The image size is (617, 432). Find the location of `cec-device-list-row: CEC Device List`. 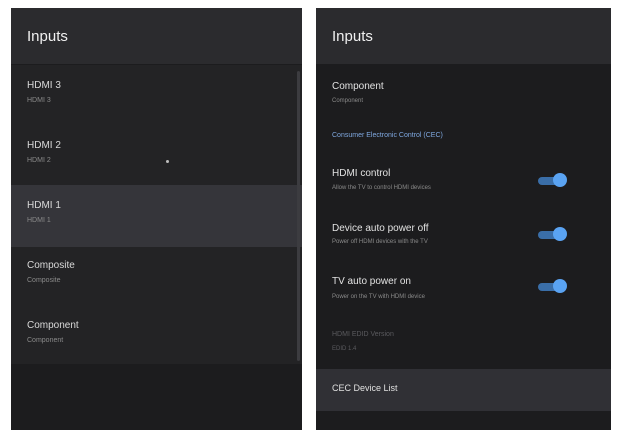

cec-device-list-row: CEC Device List is located at coordinates (463, 390).